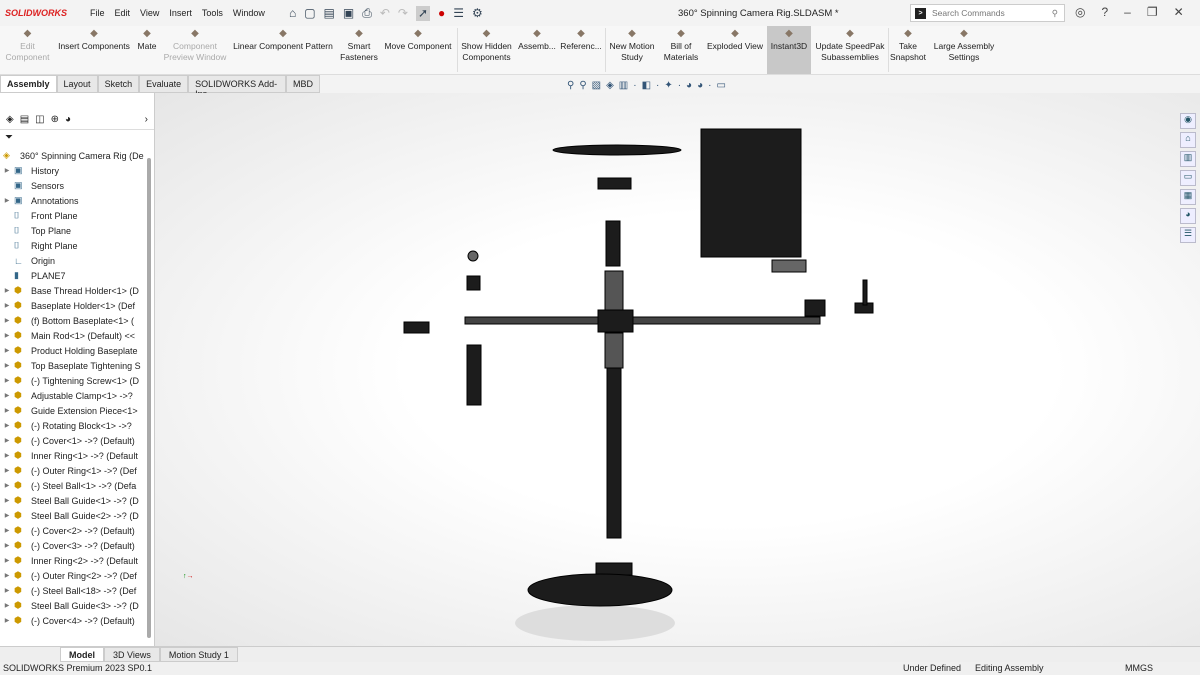 This screenshot has height=675, width=1200. What do you see at coordinates (458, 13) in the screenshot?
I see `file-properties-icon: ☰` at bounding box center [458, 13].